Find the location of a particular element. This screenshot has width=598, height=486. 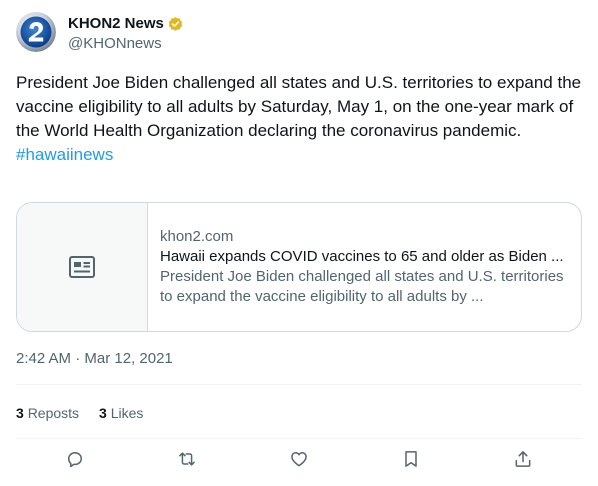

reposts-stat: 3 Reposts is located at coordinates (47, 413).